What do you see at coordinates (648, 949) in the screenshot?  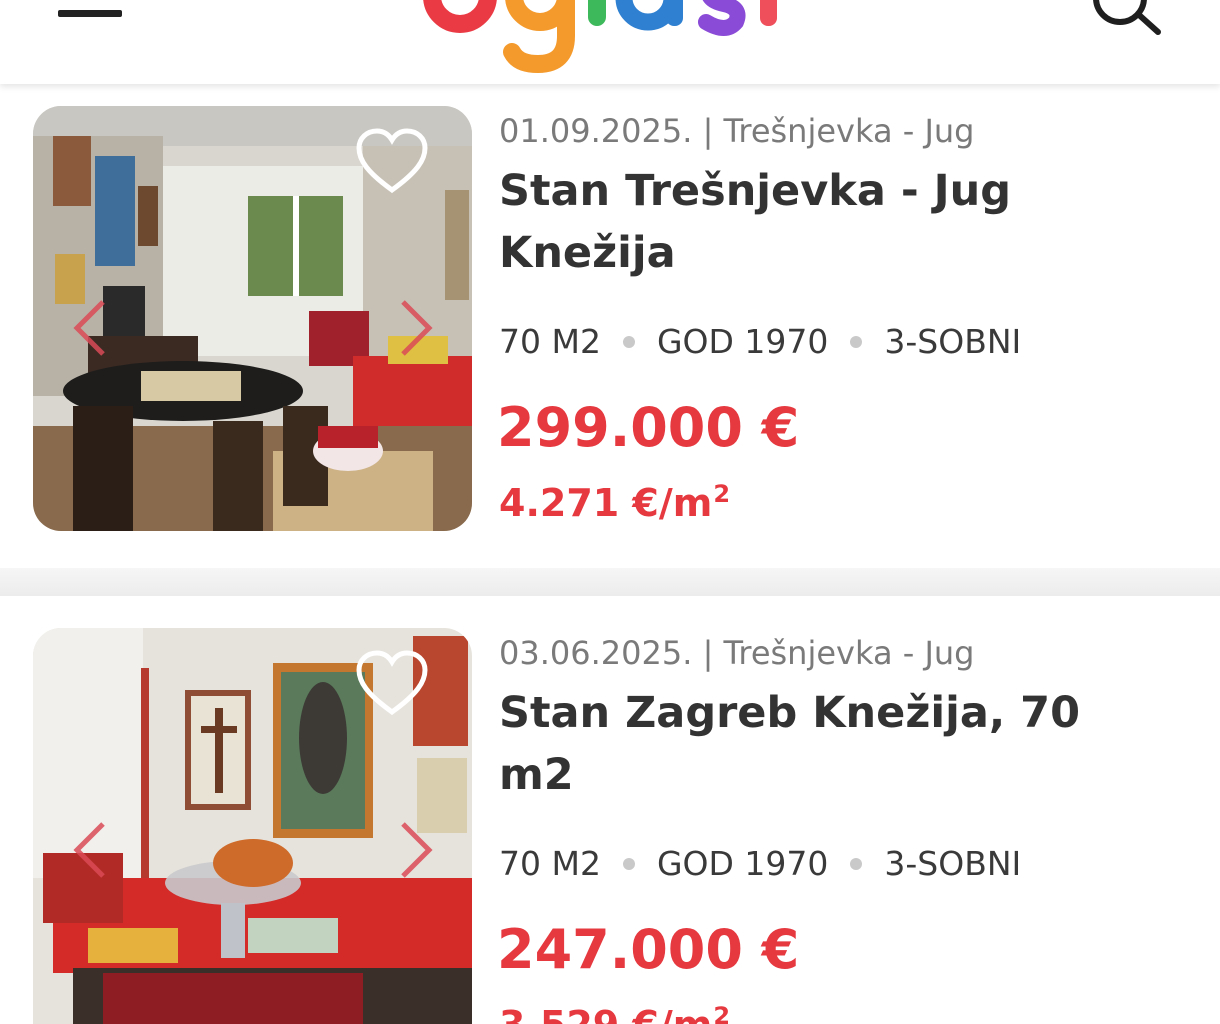 I see `listing-price: 247.000 €` at bounding box center [648, 949].